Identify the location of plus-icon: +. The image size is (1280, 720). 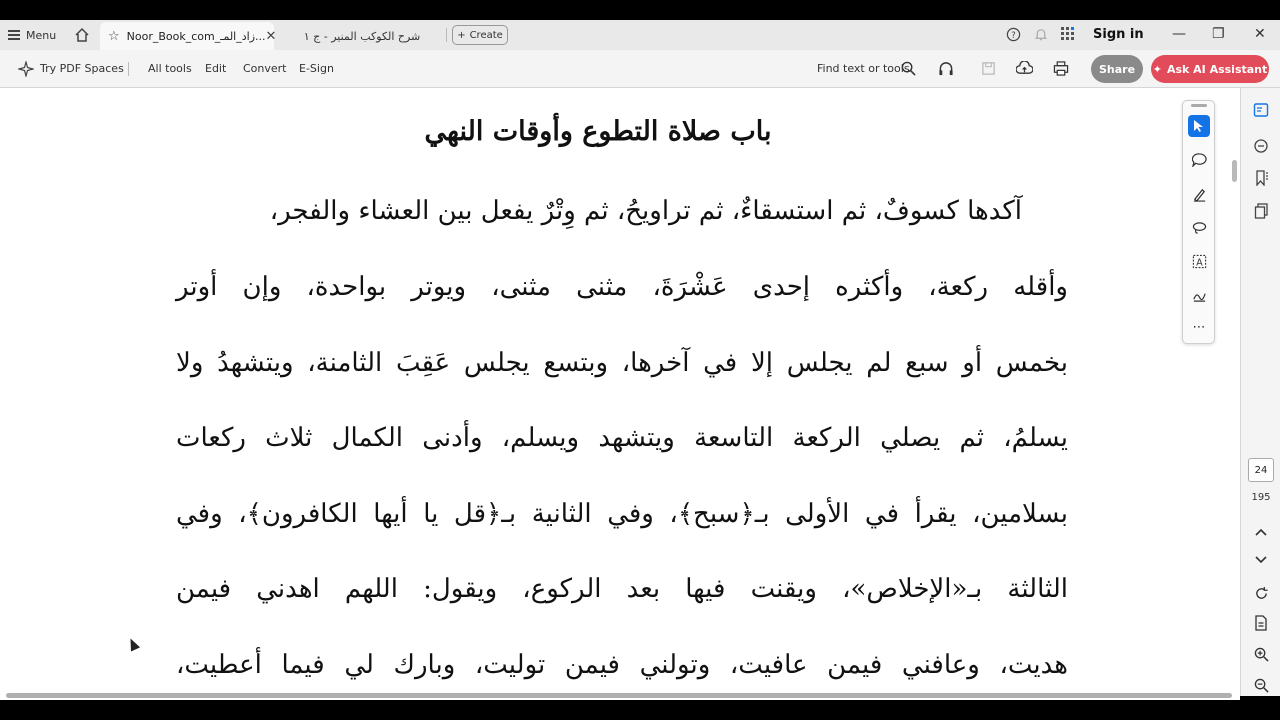
(461, 35).